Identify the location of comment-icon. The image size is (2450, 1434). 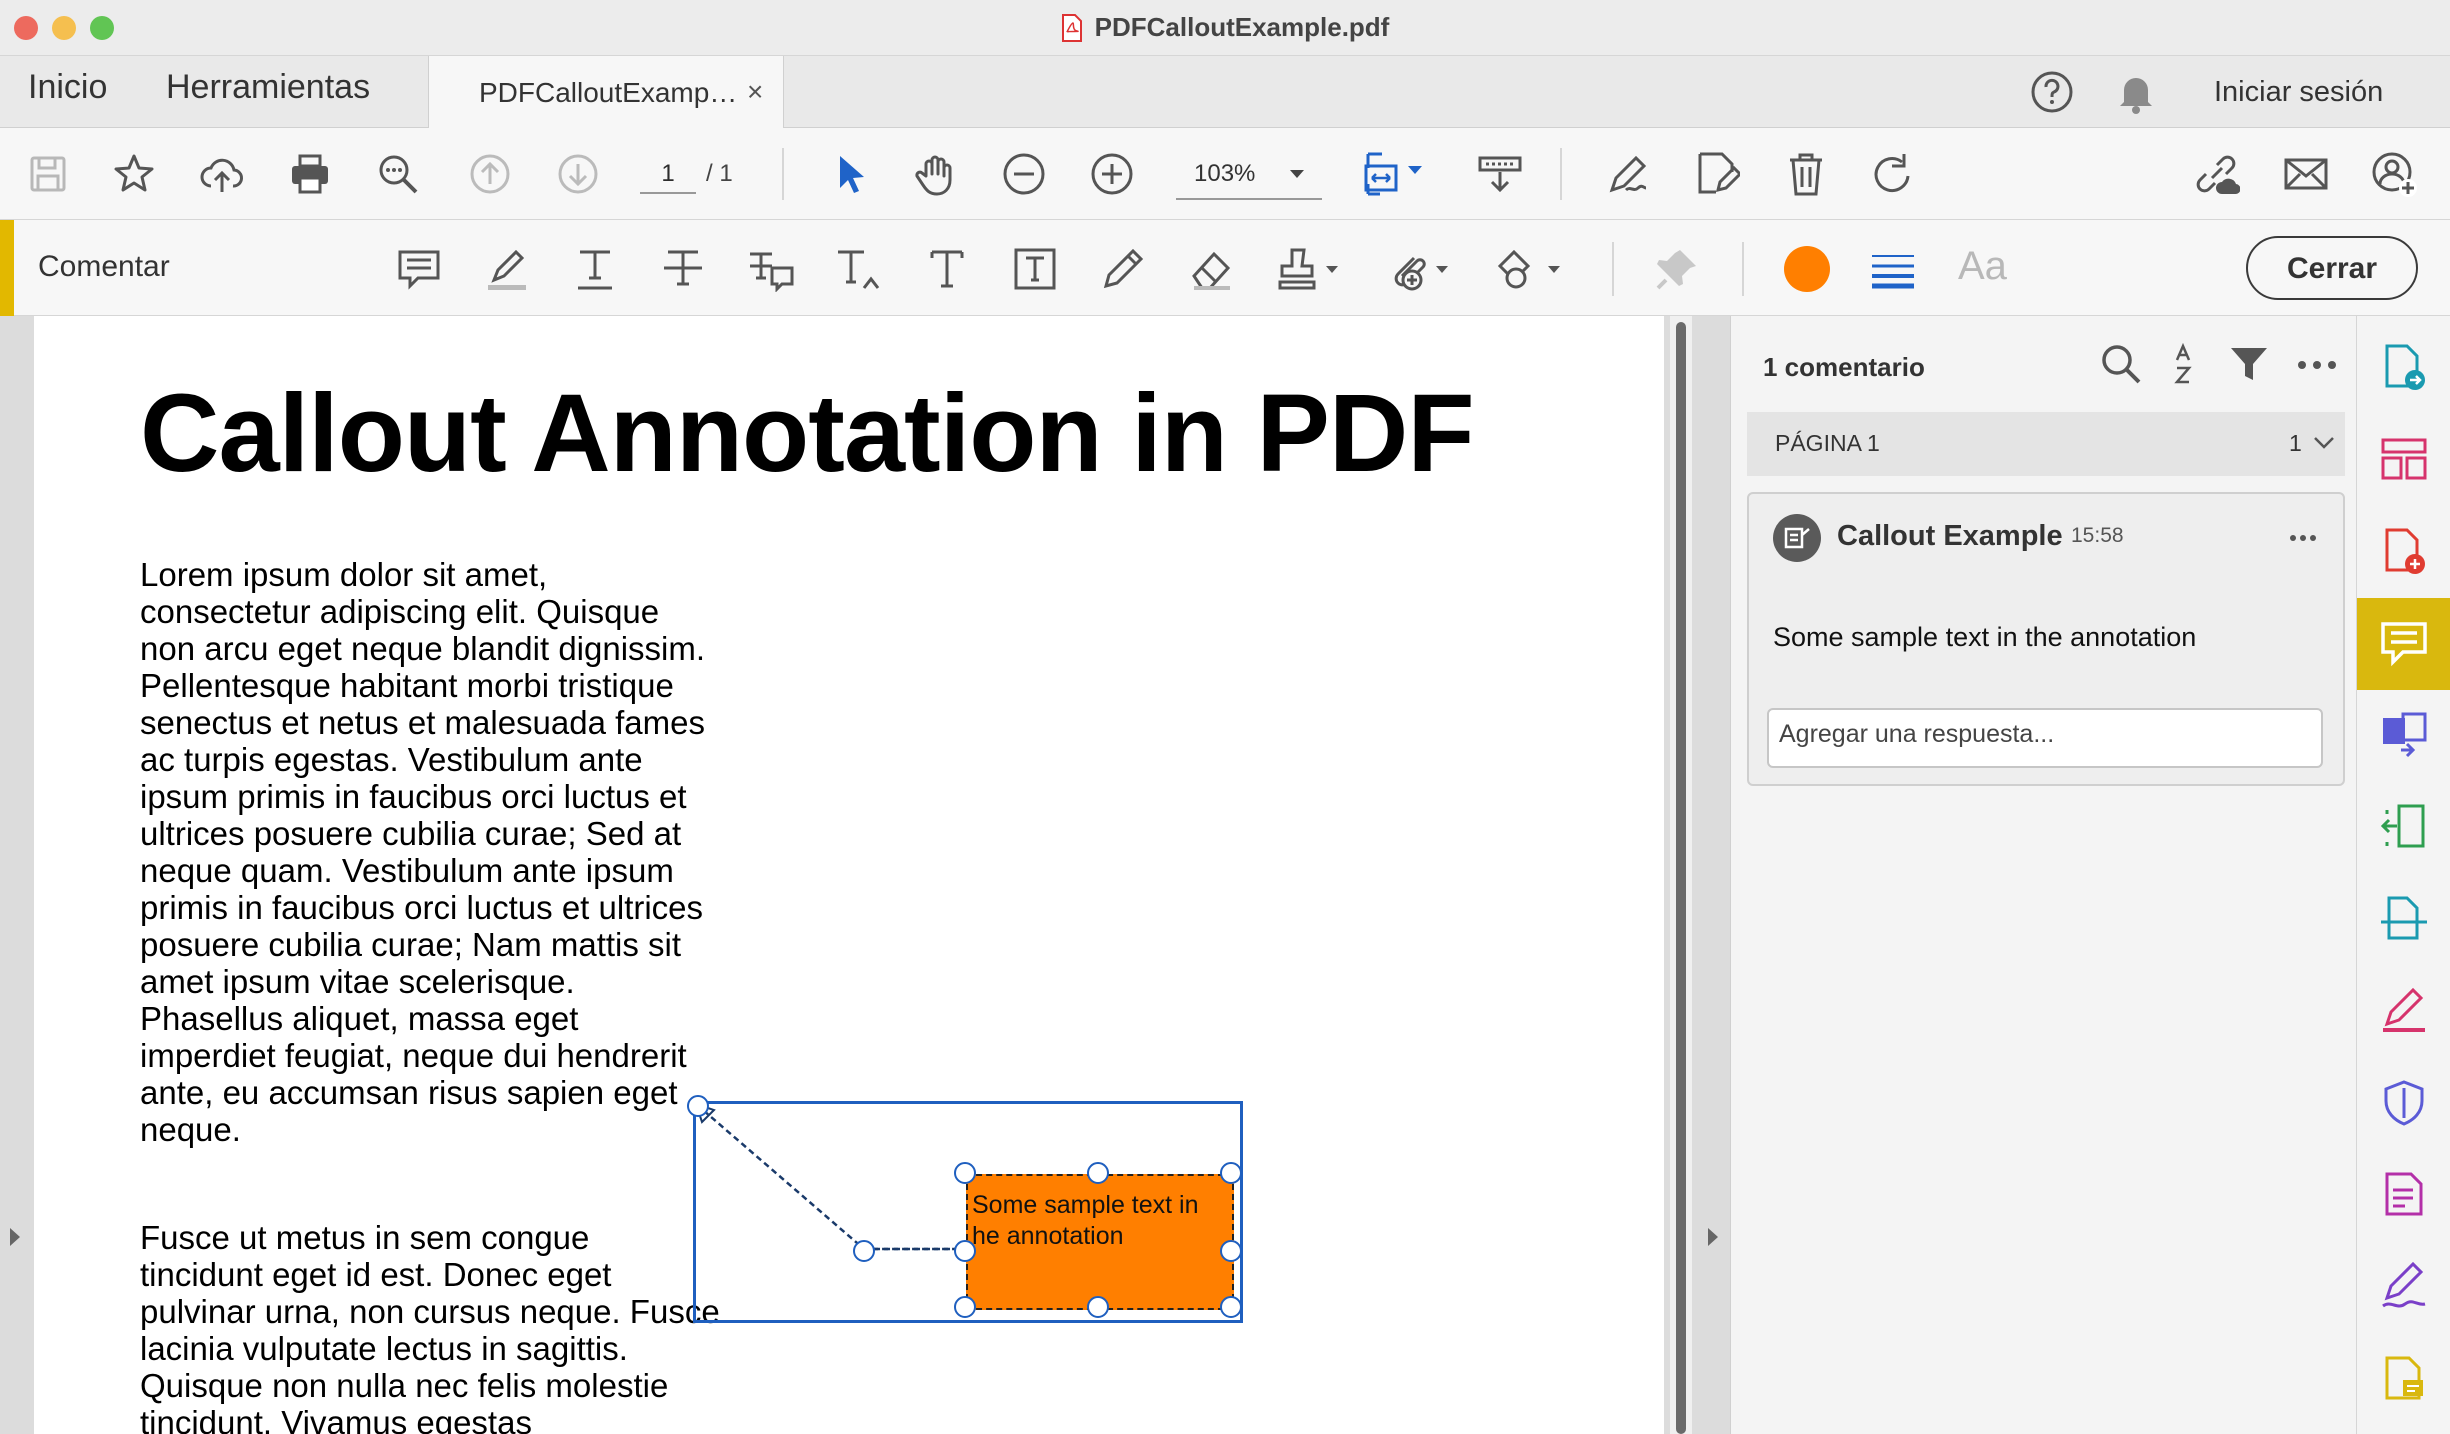
(2404, 644).